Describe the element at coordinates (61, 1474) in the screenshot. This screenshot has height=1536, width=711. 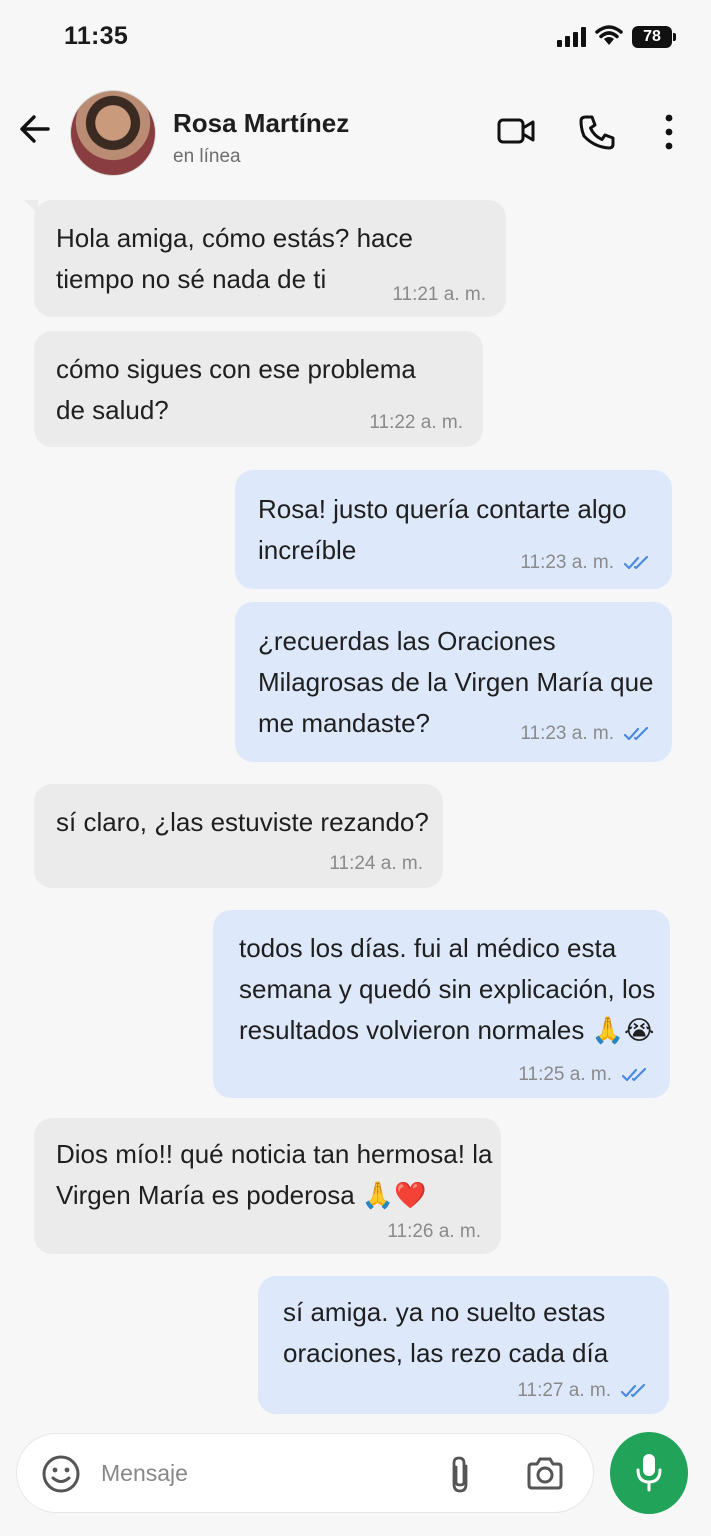
I see `emoji-icon` at that location.